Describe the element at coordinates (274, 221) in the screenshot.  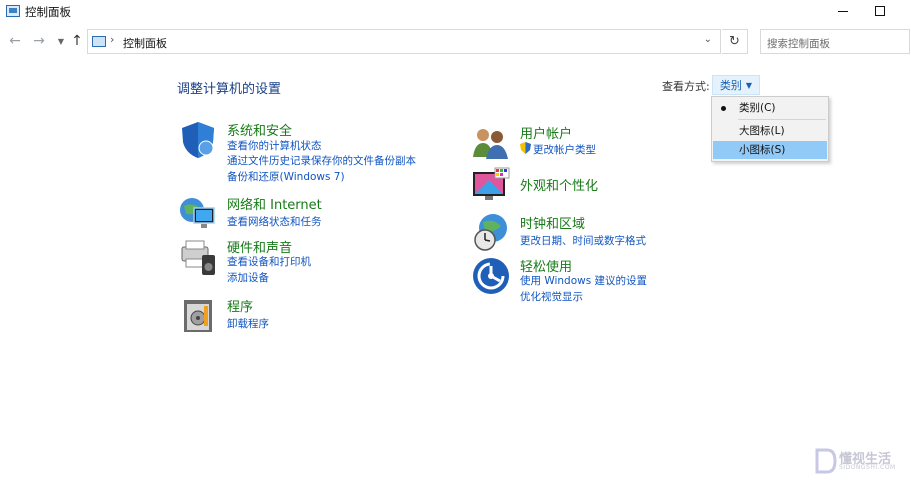
I see `category-link: 查看网络状态和任务` at that location.